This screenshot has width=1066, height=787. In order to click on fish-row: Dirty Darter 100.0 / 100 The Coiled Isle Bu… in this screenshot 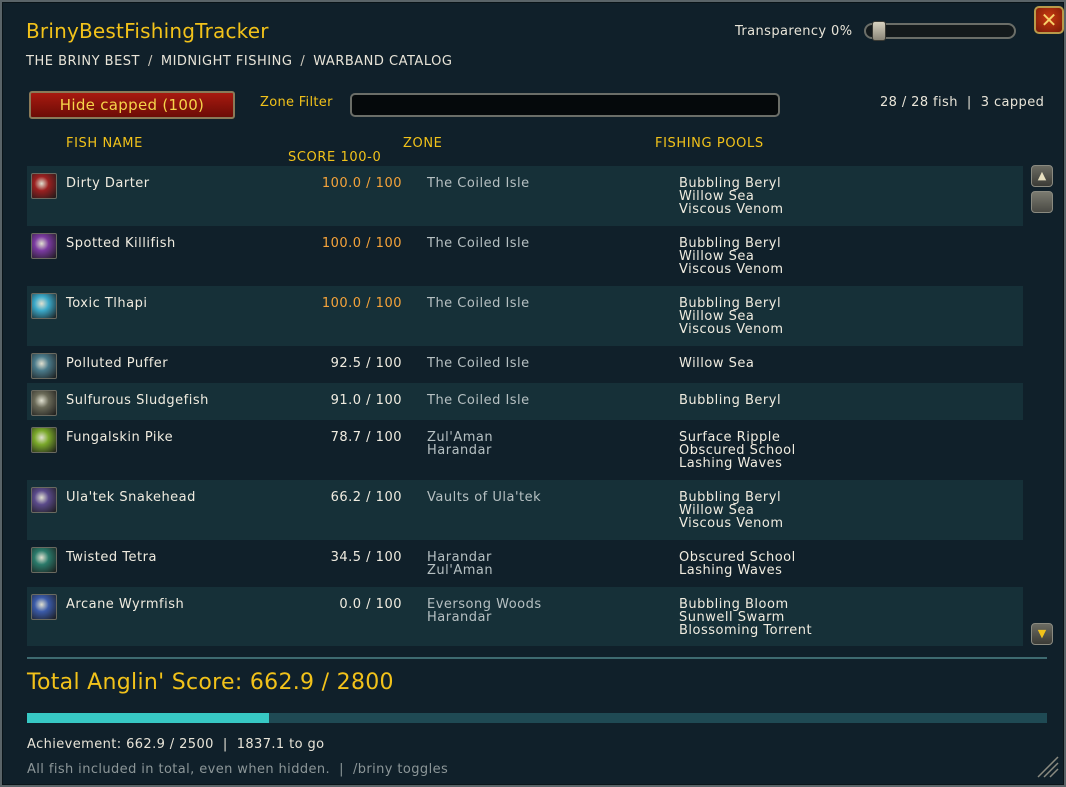, I will do `click(525, 196)`.